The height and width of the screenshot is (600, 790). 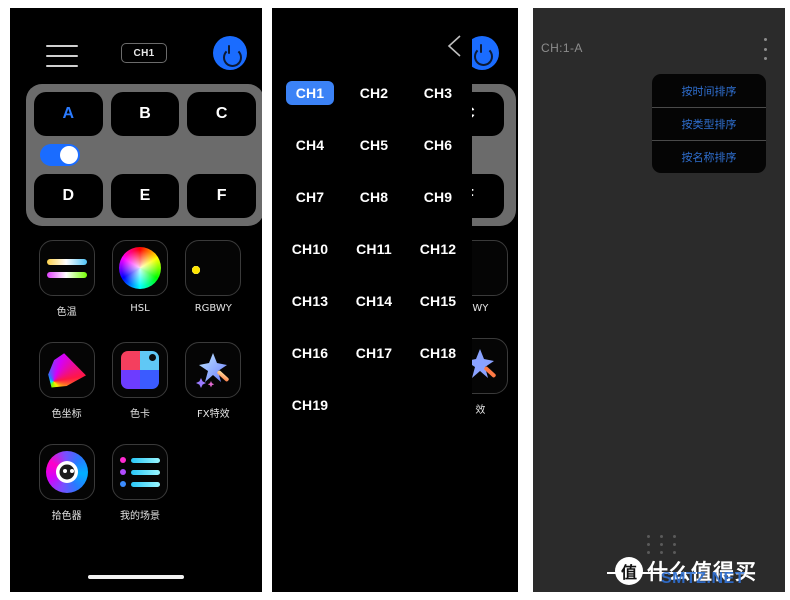 I want to click on channel-item: CH3, so click(x=438, y=93).